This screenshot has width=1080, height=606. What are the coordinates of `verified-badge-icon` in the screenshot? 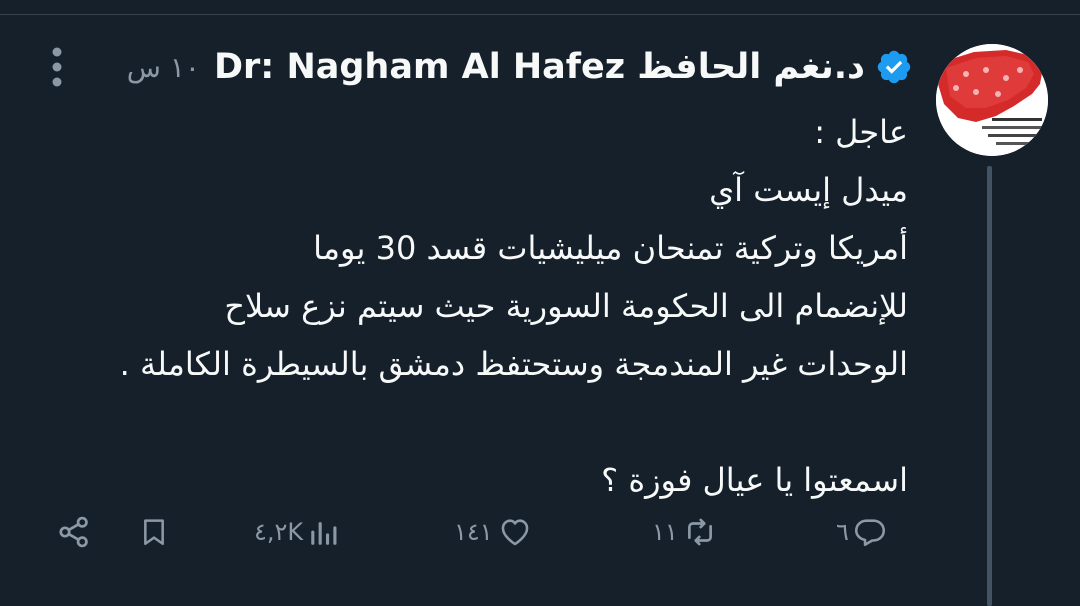 It's located at (894, 67).